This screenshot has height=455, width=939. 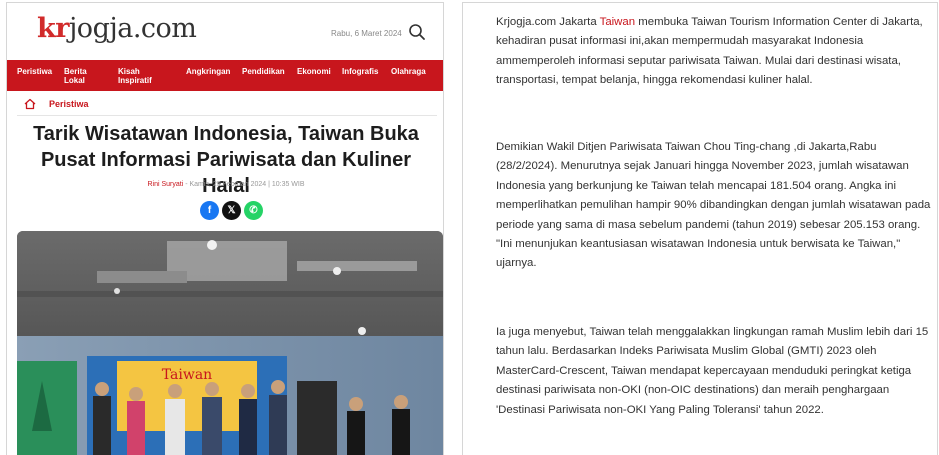 What do you see at coordinates (30, 104) in the screenshot?
I see `home-icon` at bounding box center [30, 104].